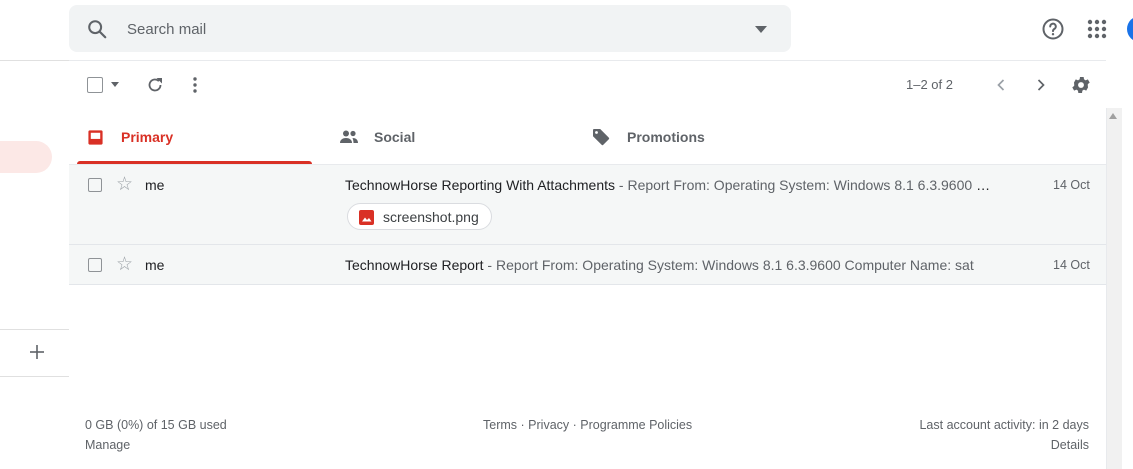 This screenshot has width=1133, height=469. I want to click on tab-primary: Primary, so click(130, 137).